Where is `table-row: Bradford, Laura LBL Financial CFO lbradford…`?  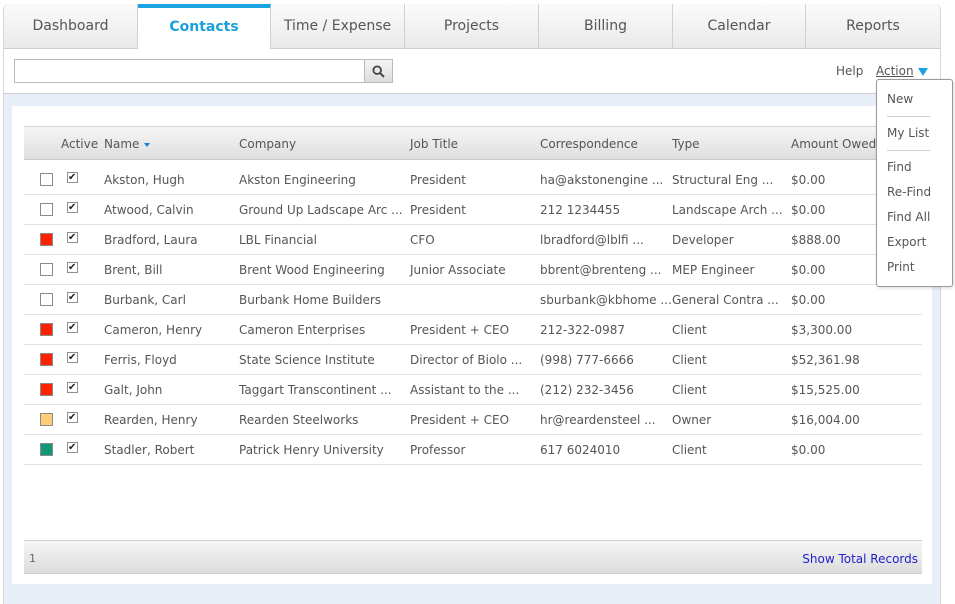
table-row: Bradford, Laura LBL Financial CFO lbradford… is located at coordinates (473, 240).